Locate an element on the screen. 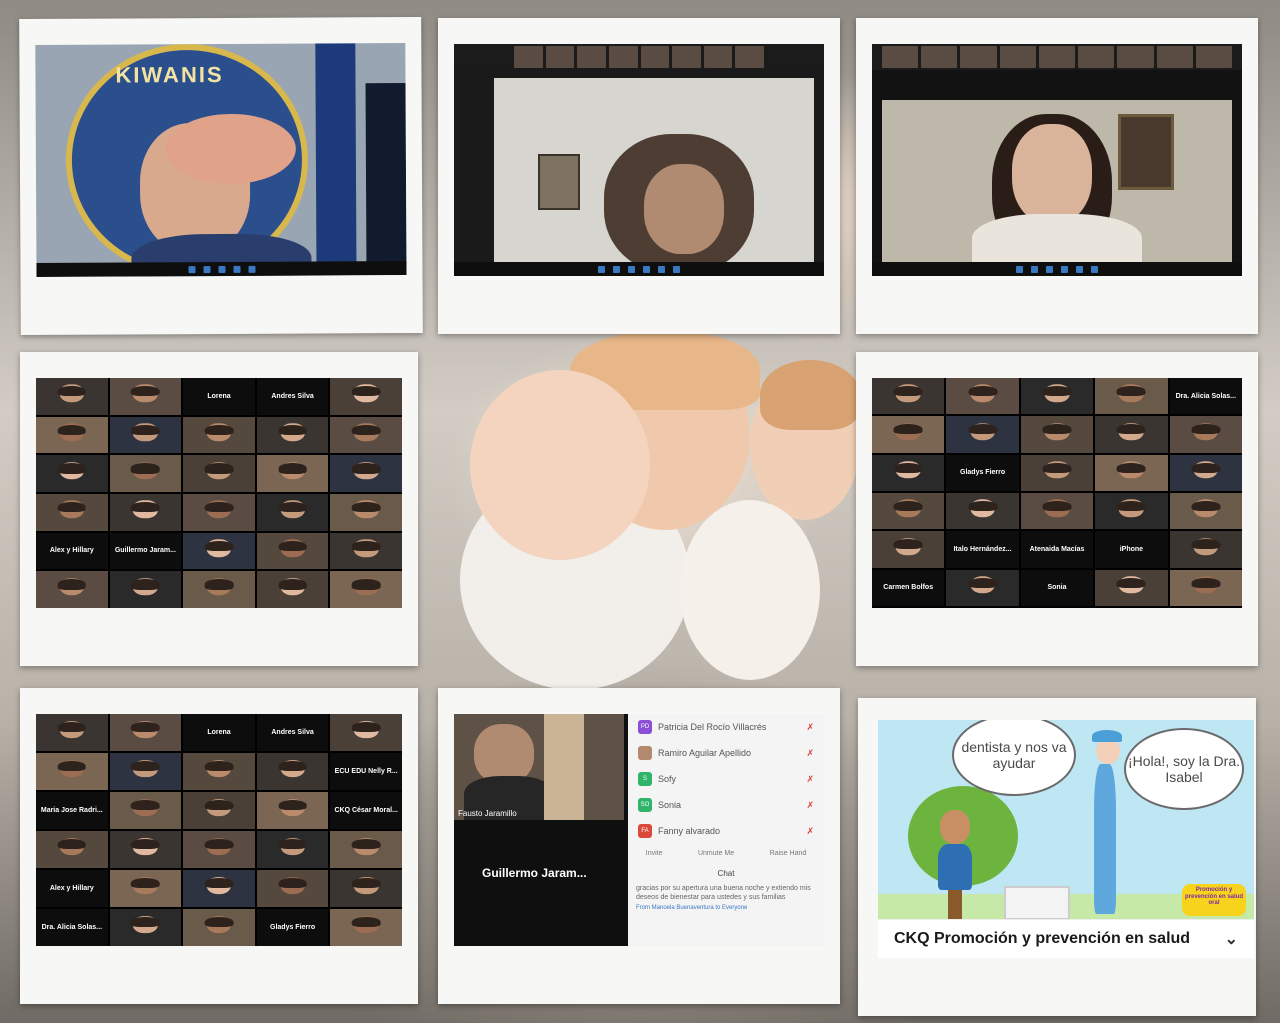  video-title-bar: CKQ Promoción y prevención en salud ⌄ is located at coordinates (1066, 938).